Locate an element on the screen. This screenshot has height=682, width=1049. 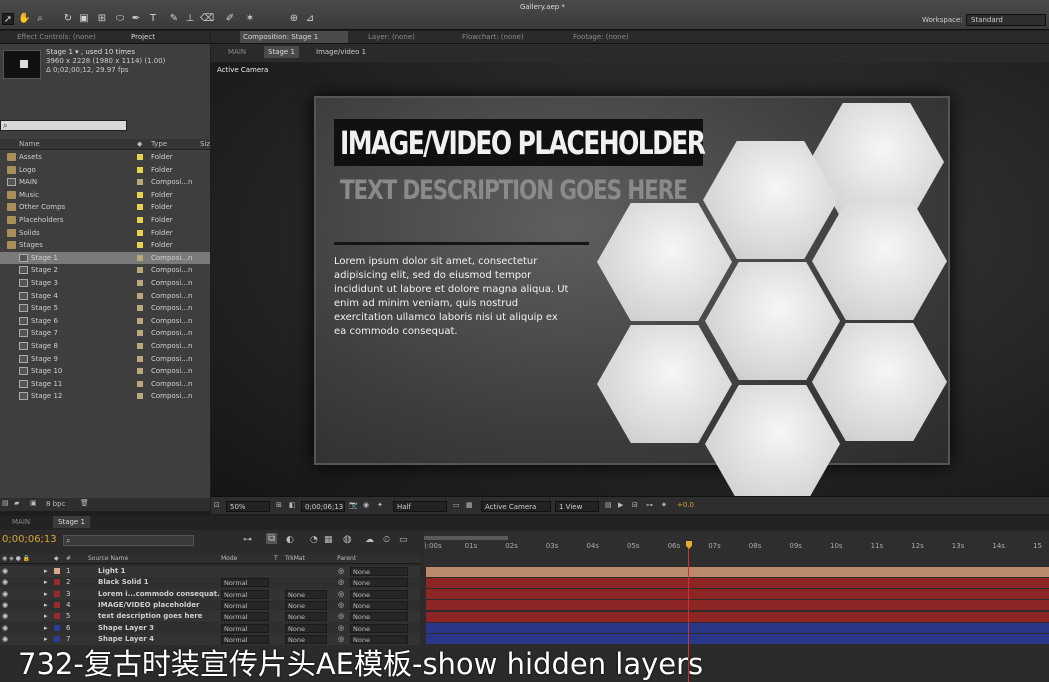
column-size: Siz is located at coordinates (205, 144).